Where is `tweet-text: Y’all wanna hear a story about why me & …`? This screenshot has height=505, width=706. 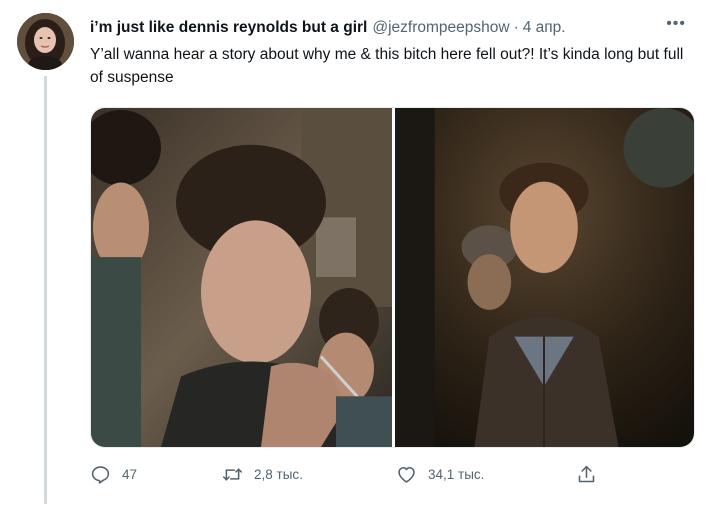 tweet-text: Y’all wanna hear a story about why me & … is located at coordinates (387, 66).